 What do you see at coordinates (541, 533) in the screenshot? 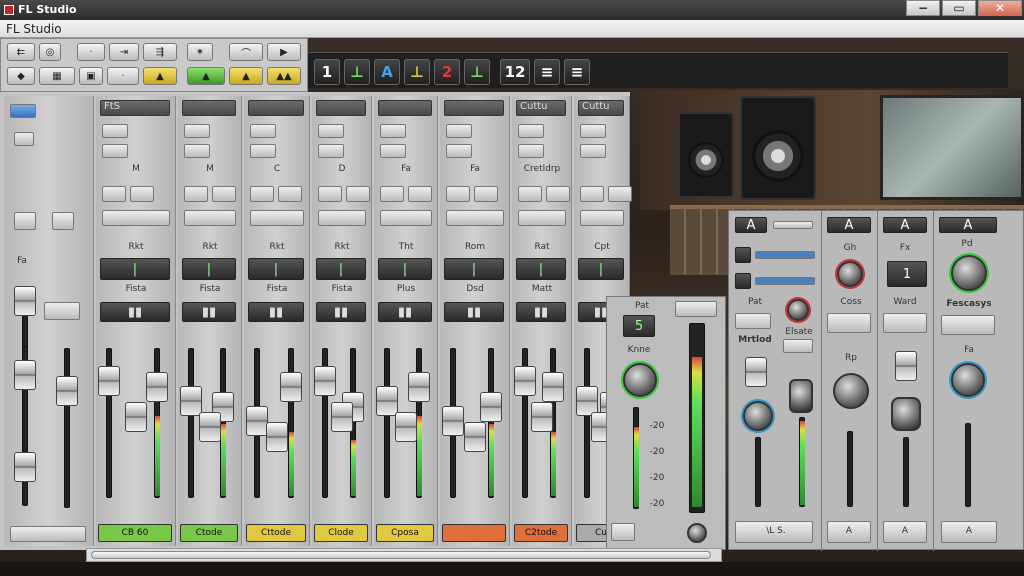
I see `channel-footer-tag: C2tode` at bounding box center [541, 533].